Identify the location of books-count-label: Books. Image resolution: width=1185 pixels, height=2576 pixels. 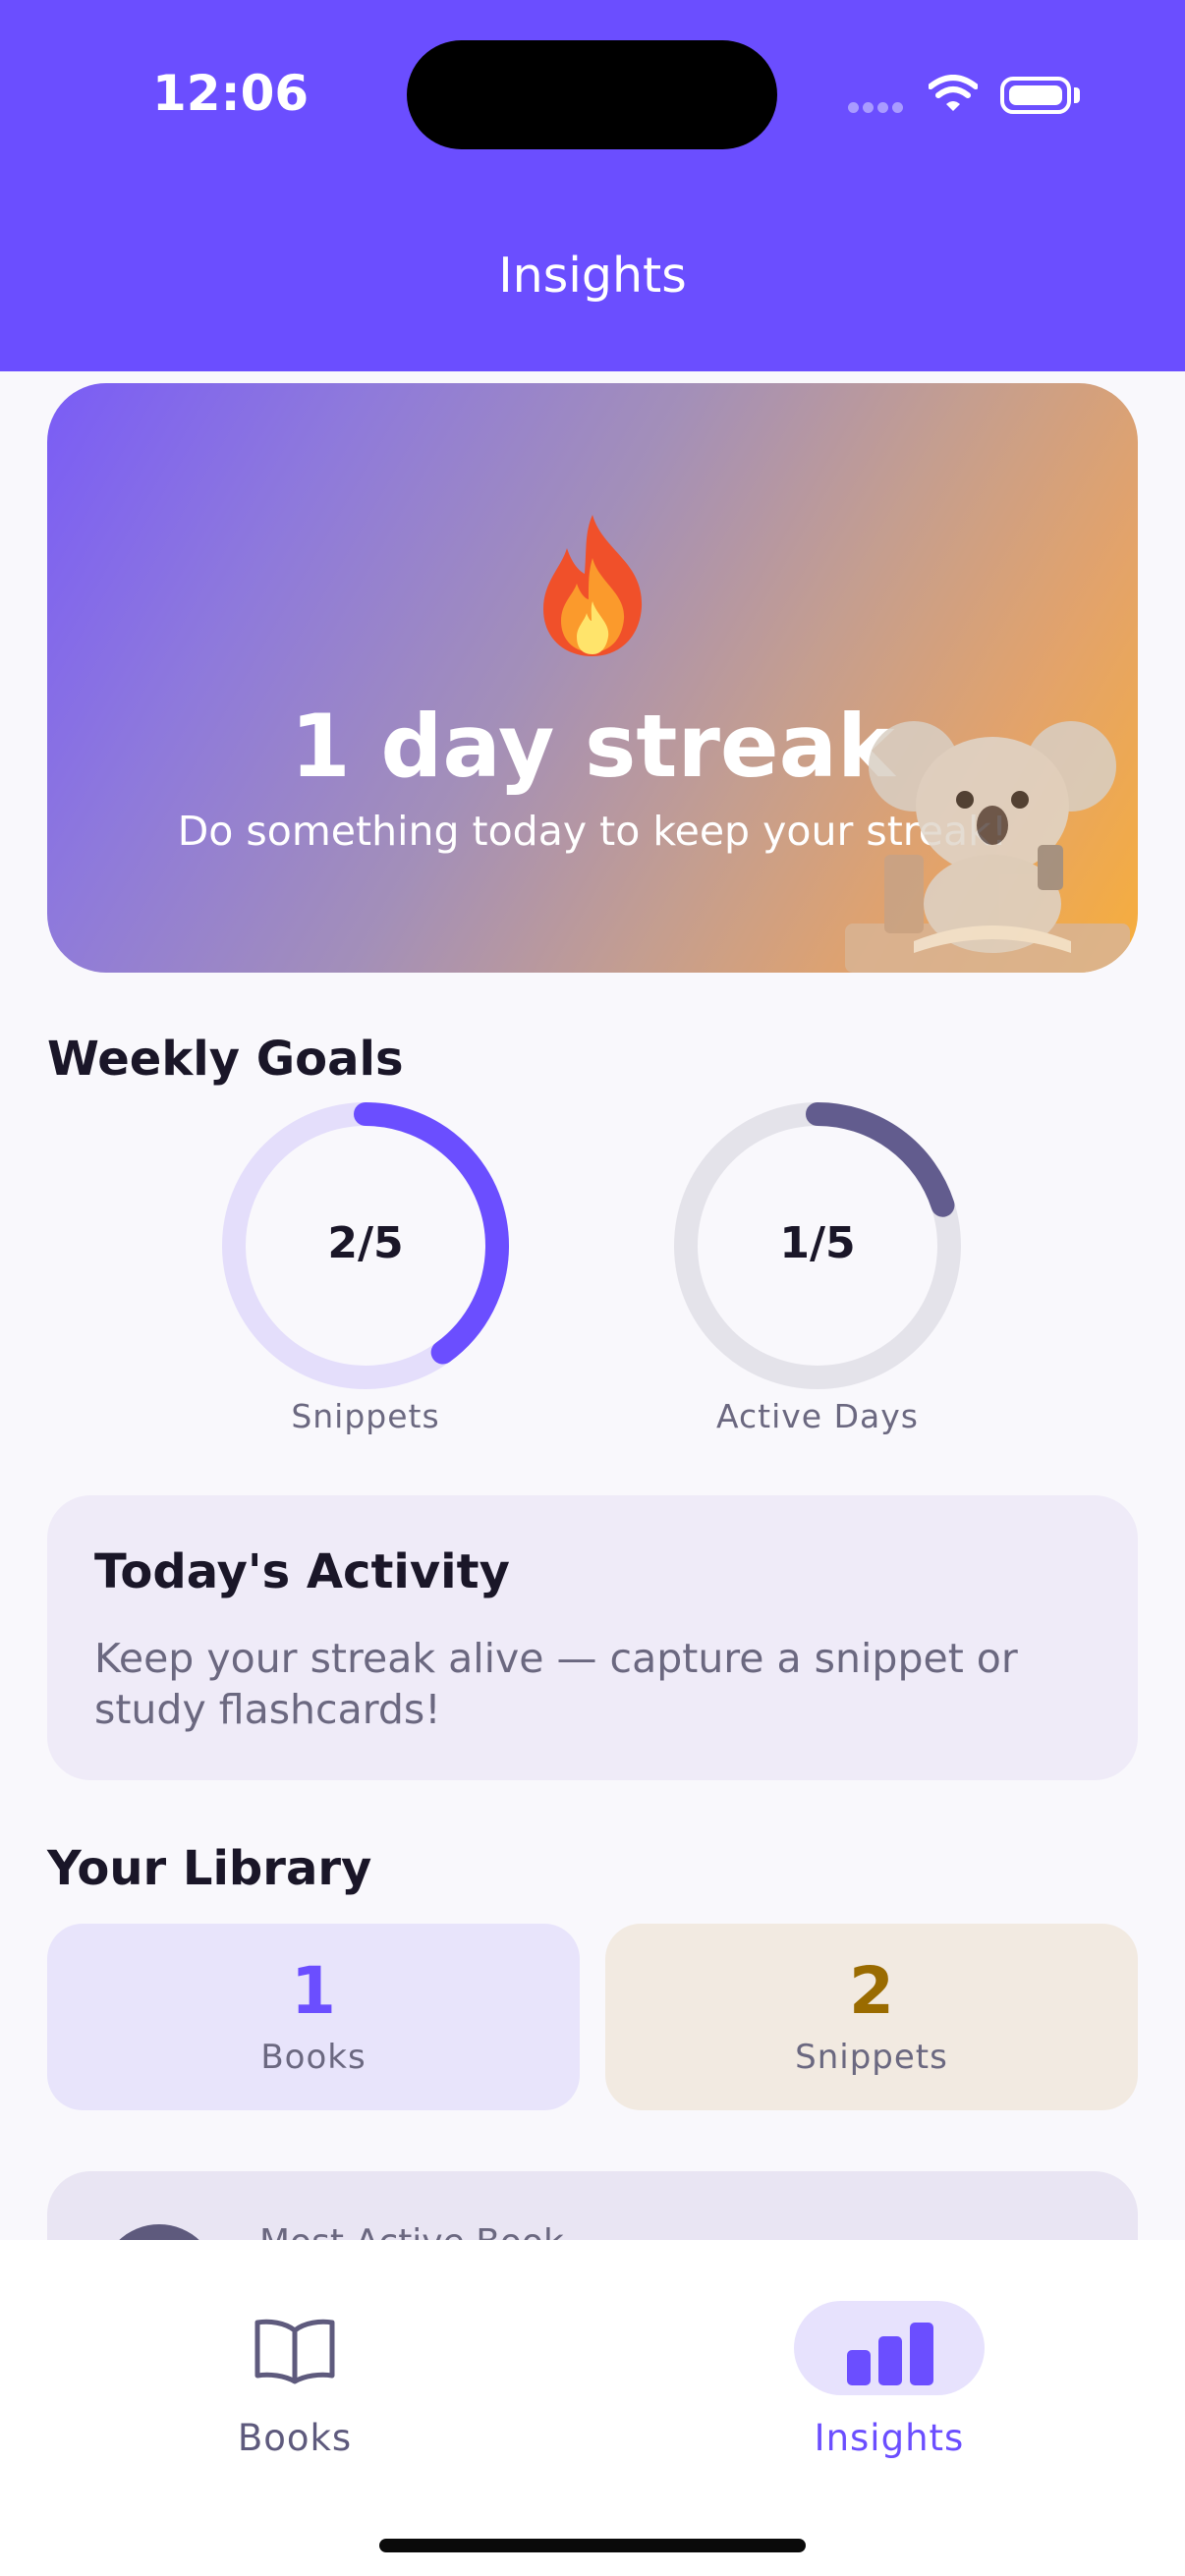
(314, 2057).